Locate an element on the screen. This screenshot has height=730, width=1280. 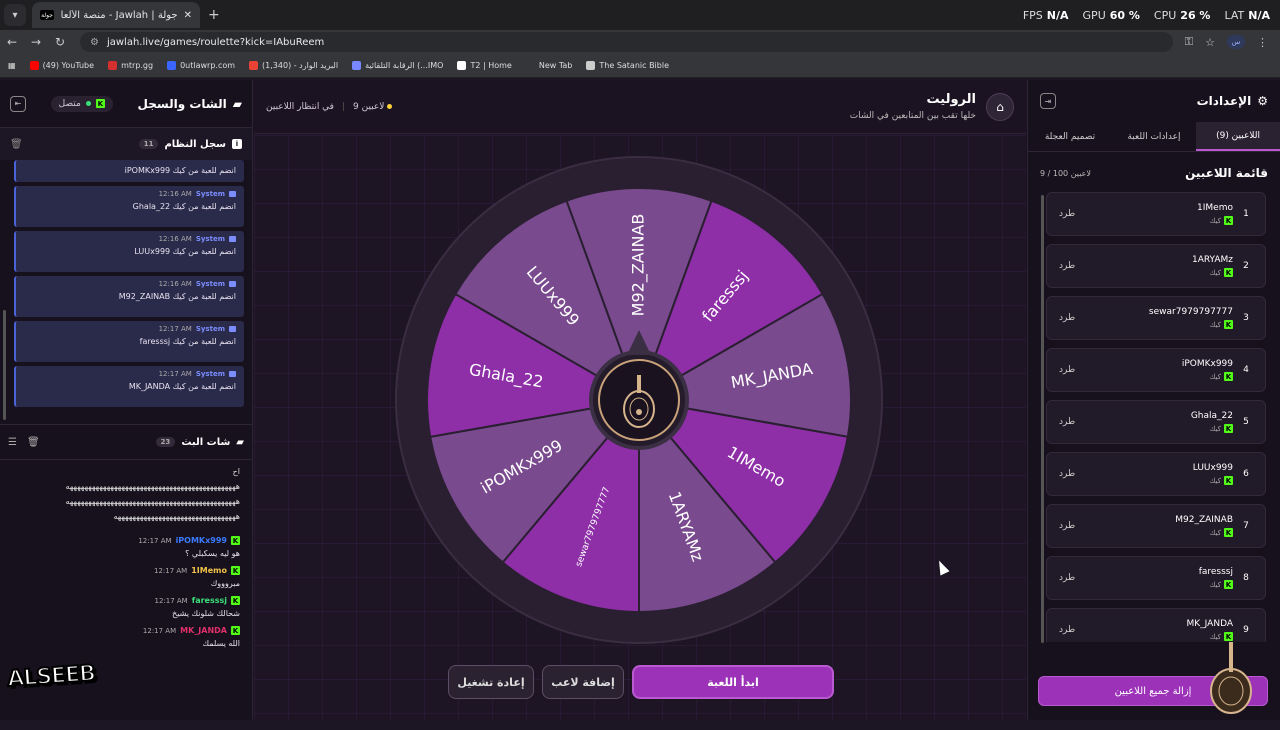
mouse-cursor is located at coordinates (942, 567).